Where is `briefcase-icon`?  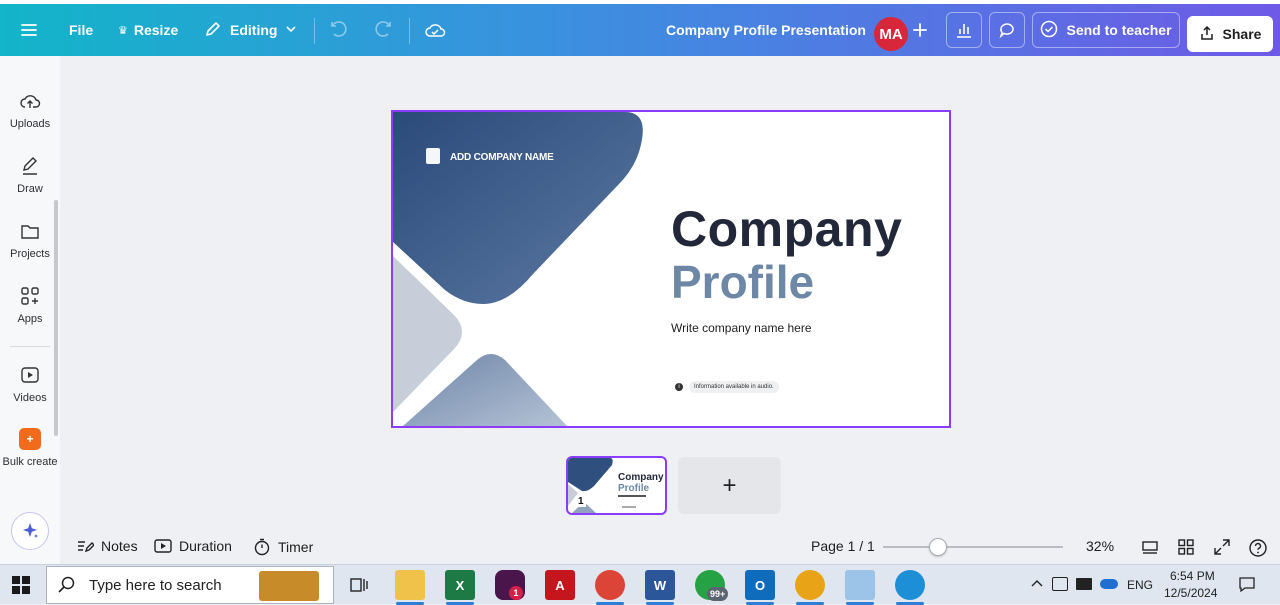 briefcase-icon is located at coordinates (289, 586).